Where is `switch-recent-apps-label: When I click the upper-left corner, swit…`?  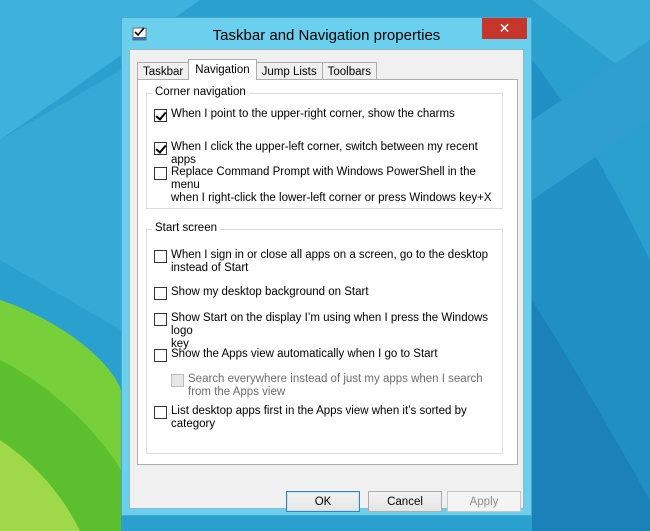 switch-recent-apps-label: When I click the upper-left corner, swit… is located at coordinates (324, 153).